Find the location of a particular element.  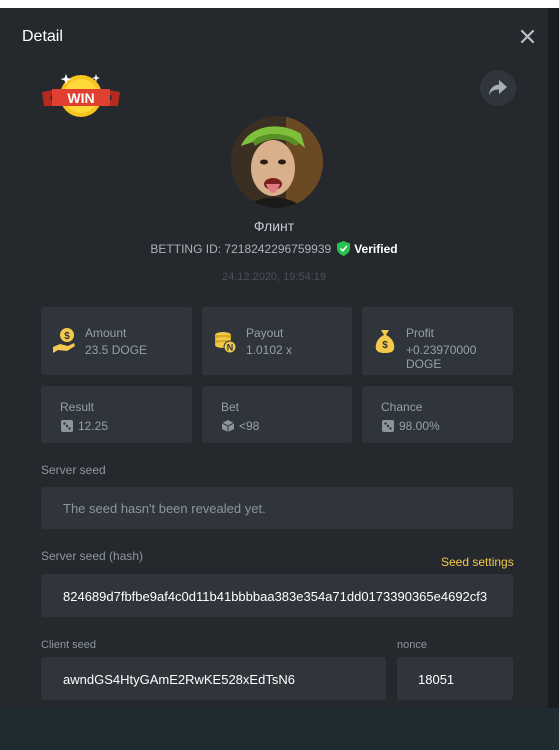

amount-value: 23.5 DOGE is located at coordinates (116, 350).